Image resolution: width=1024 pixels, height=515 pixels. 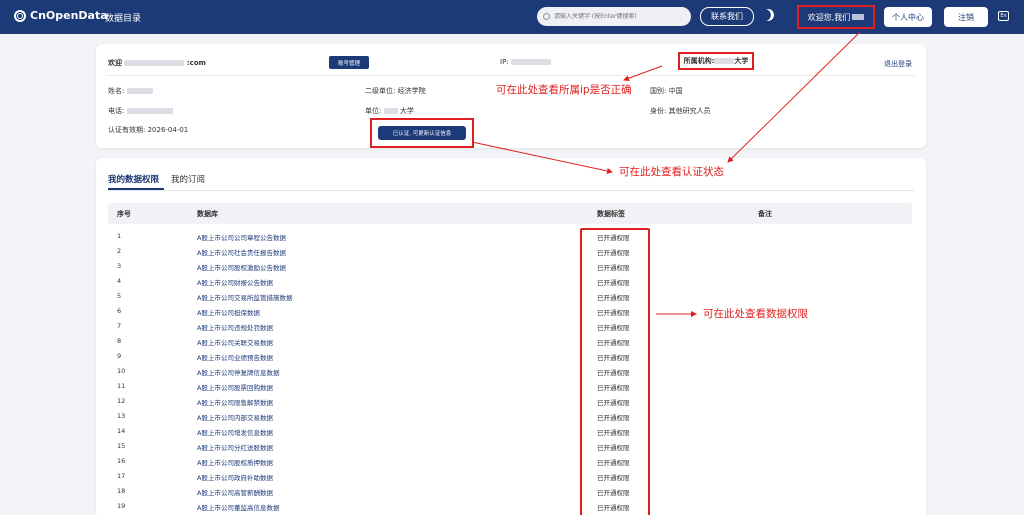 I want to click on arrow-ip, so click(x=643, y=73).